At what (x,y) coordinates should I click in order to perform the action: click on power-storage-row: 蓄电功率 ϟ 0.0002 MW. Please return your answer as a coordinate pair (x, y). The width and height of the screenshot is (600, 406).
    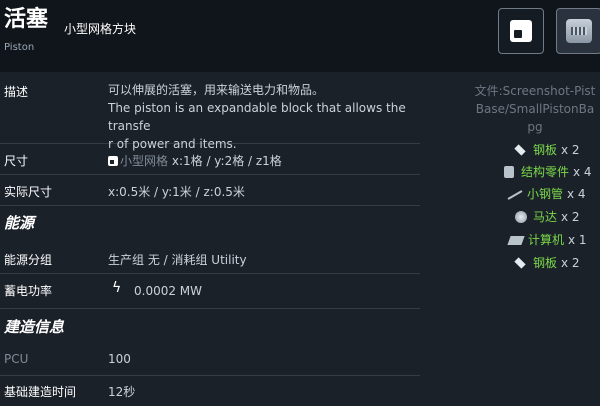
    Looking at the image, I should click on (210, 291).